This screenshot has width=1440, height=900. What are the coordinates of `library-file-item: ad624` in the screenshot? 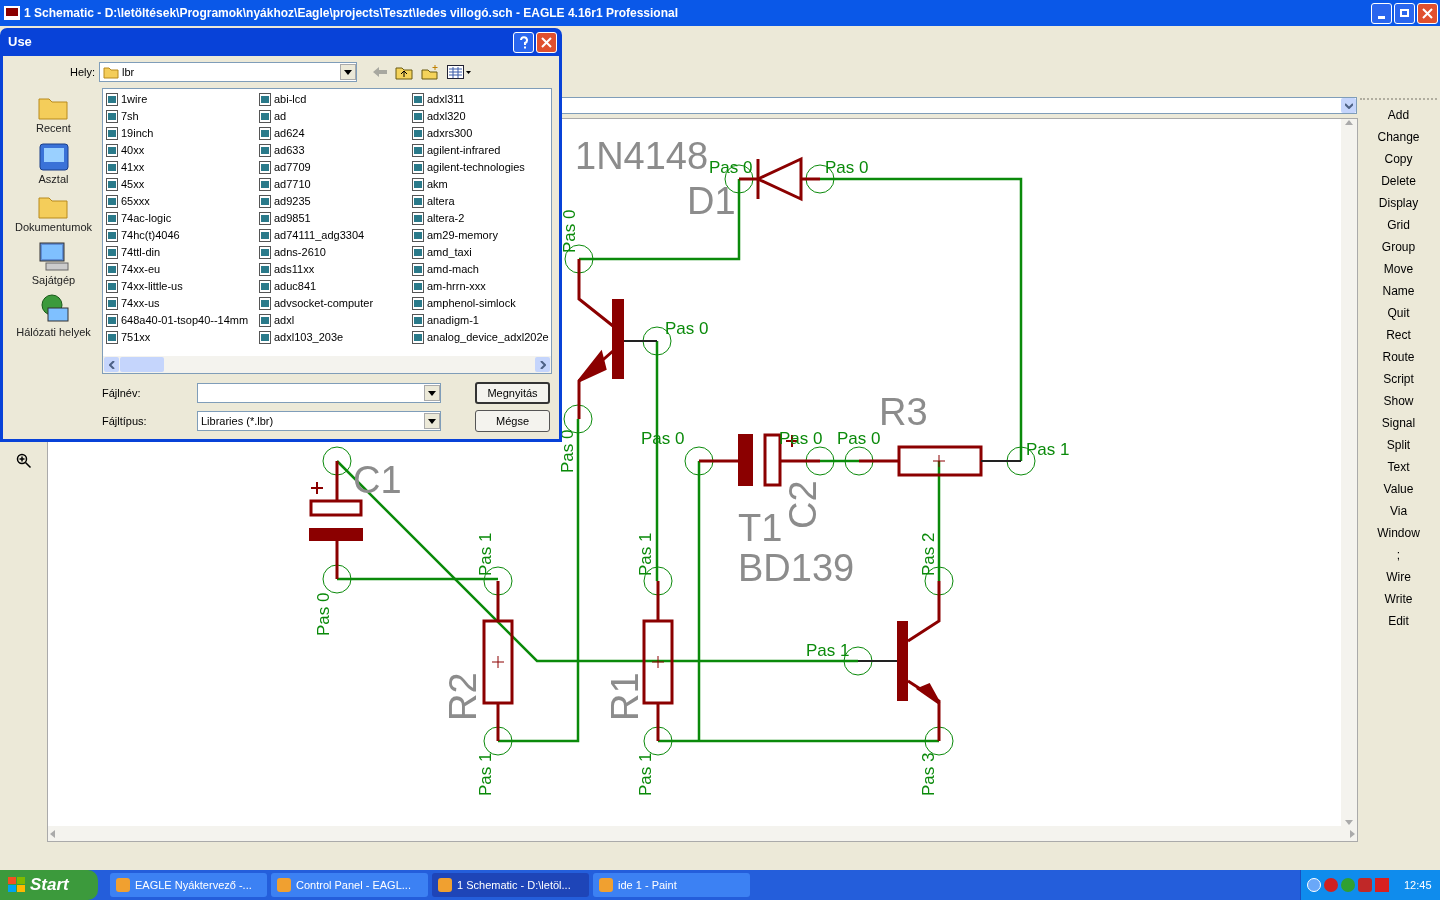 It's located at (335, 133).